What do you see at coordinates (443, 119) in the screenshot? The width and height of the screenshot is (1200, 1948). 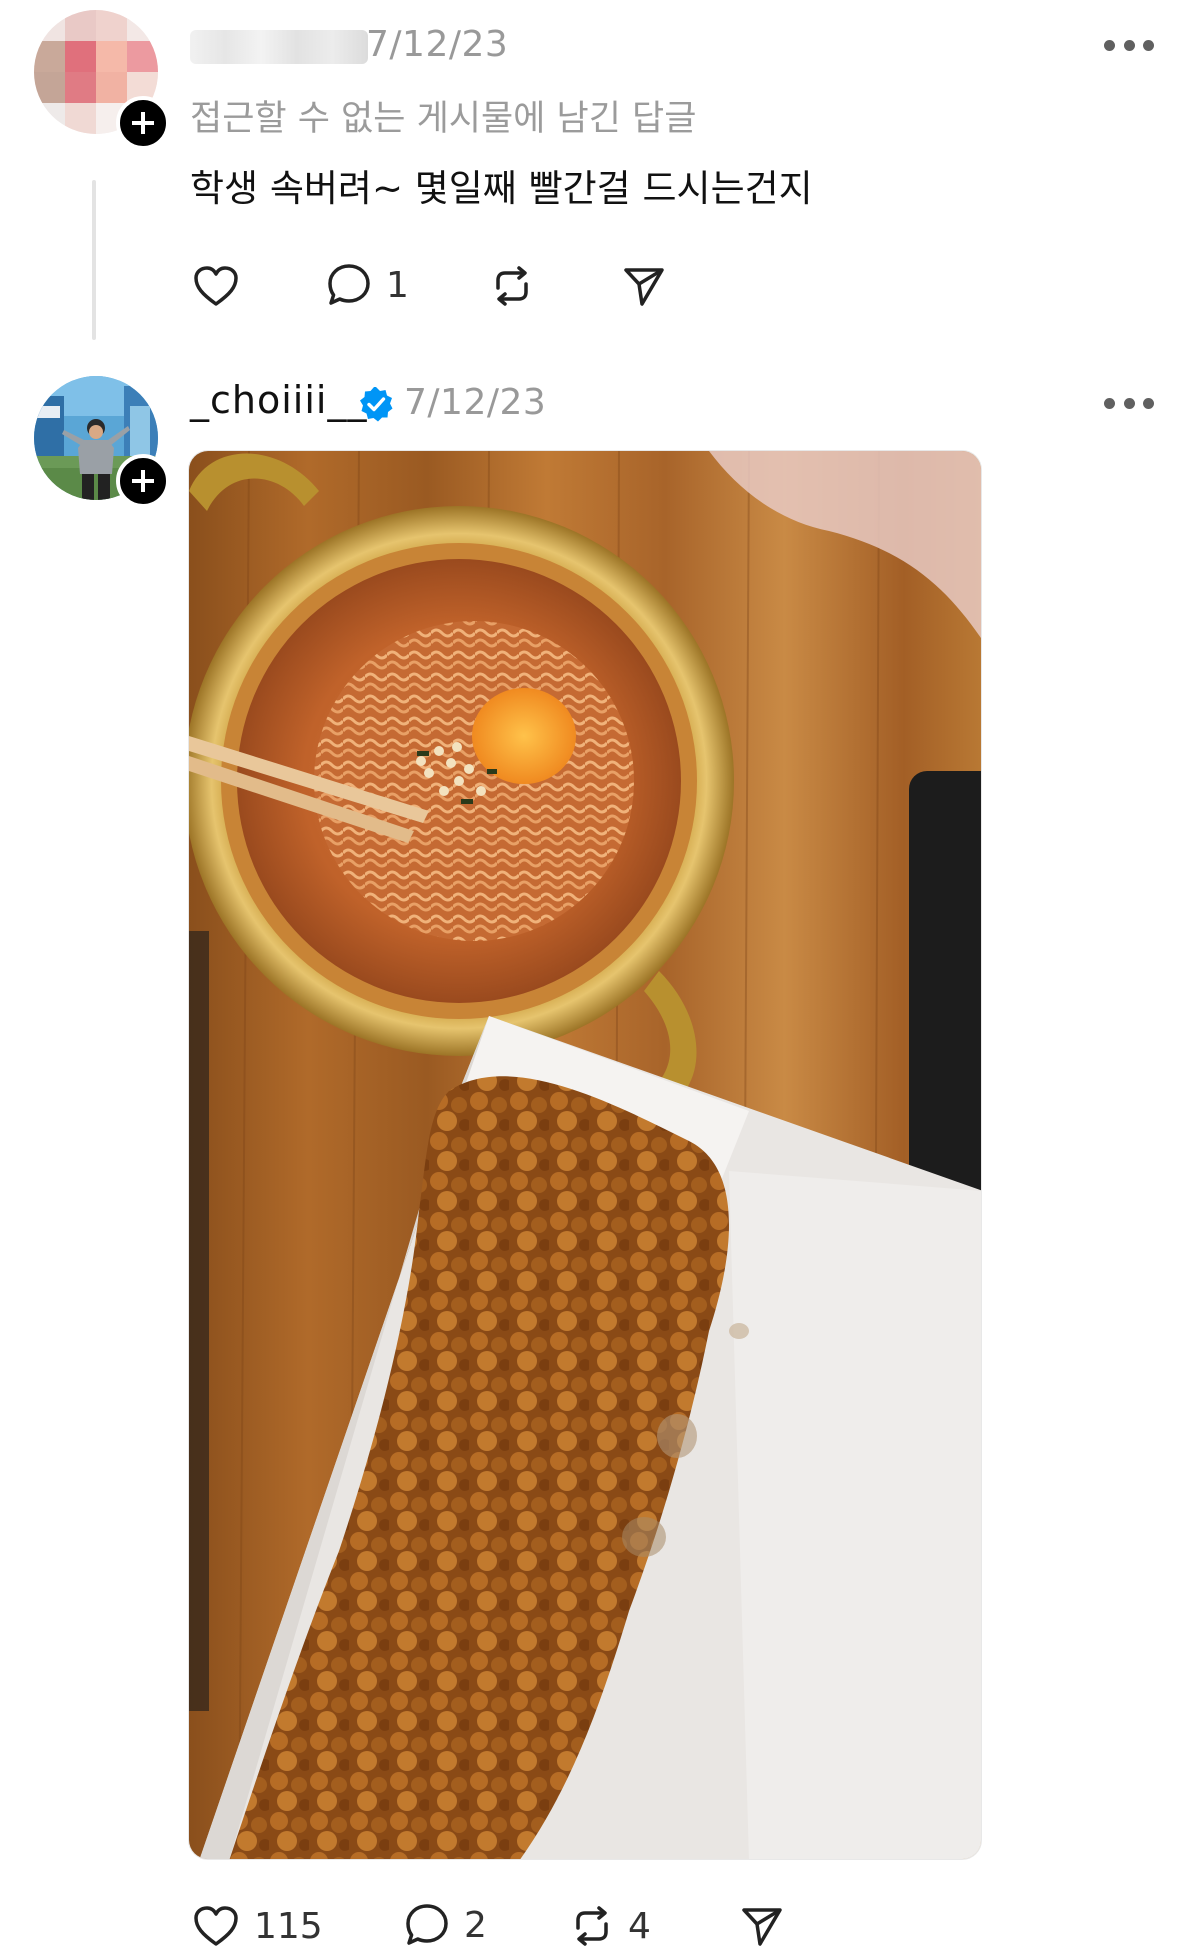 I see `reply-context-label: 접근할 수 없는 게시물에 남긴 답글` at bounding box center [443, 119].